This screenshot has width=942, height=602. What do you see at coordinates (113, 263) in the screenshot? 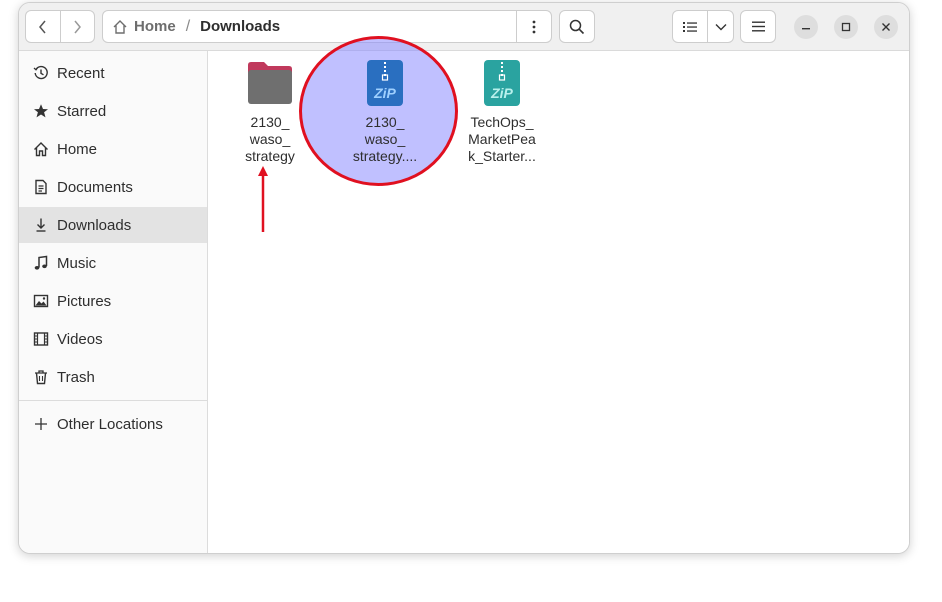
I see `sidebar-item-music: Music` at bounding box center [113, 263].